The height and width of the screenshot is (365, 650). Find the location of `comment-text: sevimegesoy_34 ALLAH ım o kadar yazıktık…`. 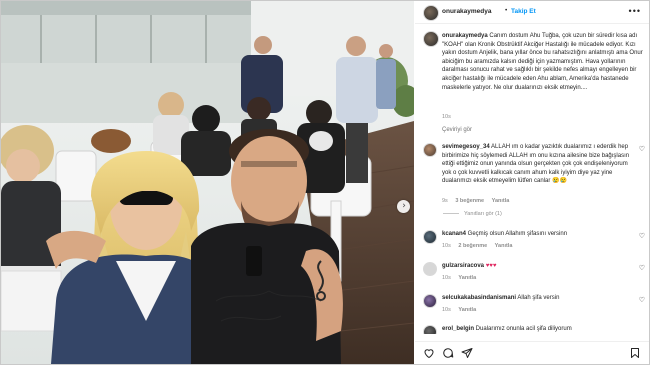

comment-text: sevimegesoy_34 ALLAH ım o kadar yazıktık… is located at coordinates (538, 164).